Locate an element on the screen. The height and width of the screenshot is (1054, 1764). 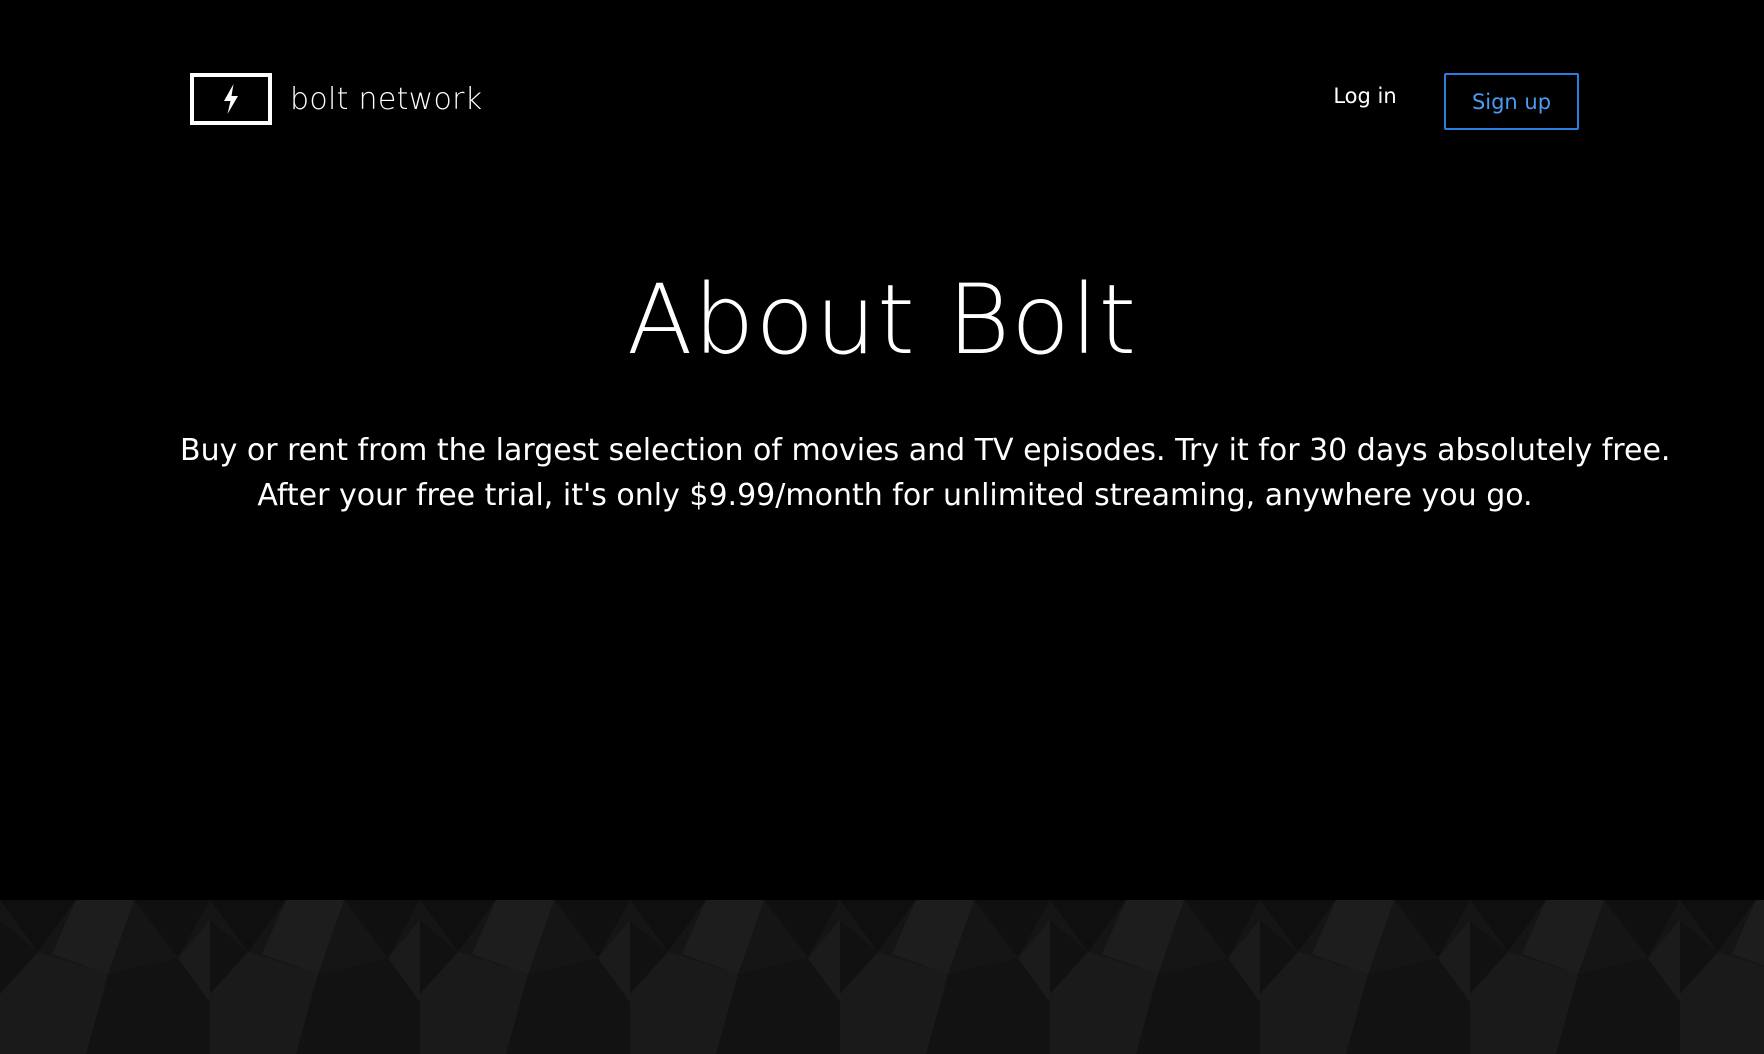
geometric-pattern is located at coordinates (882, 977).